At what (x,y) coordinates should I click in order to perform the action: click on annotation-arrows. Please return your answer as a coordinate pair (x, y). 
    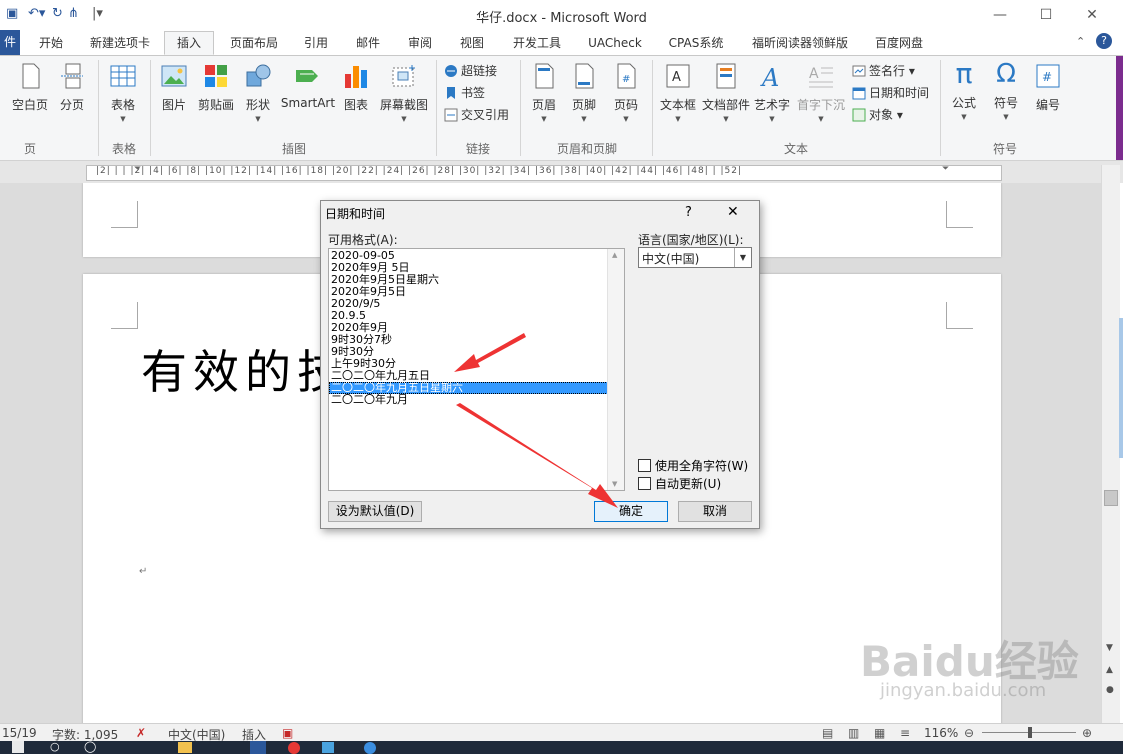
    Looking at the image, I should click on (536, 420).